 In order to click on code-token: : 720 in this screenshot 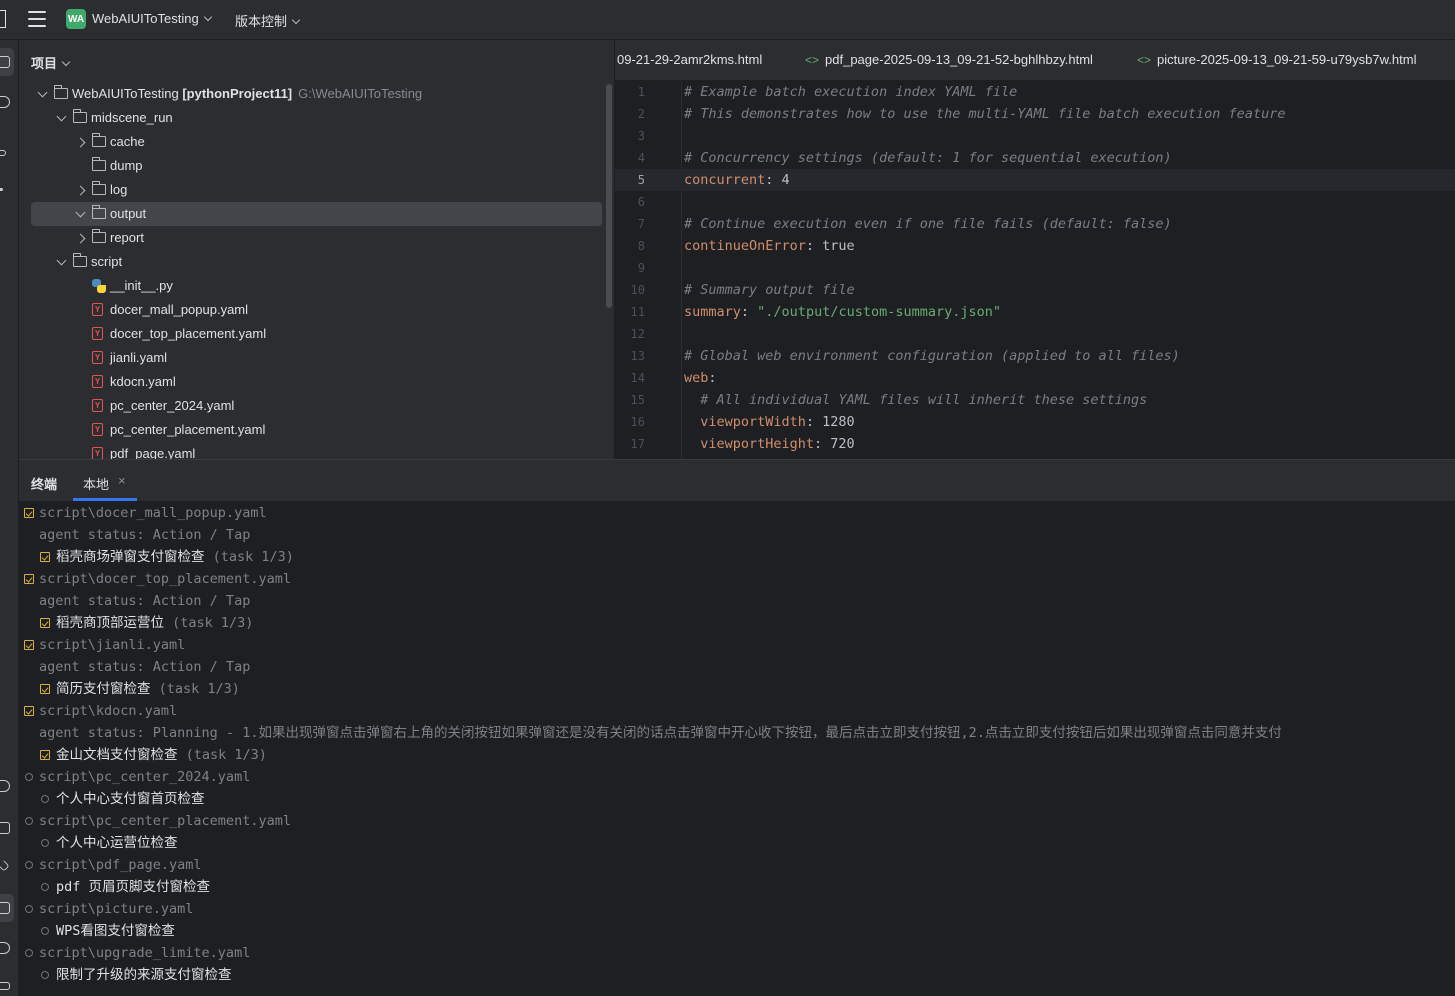, I will do `click(834, 444)`.